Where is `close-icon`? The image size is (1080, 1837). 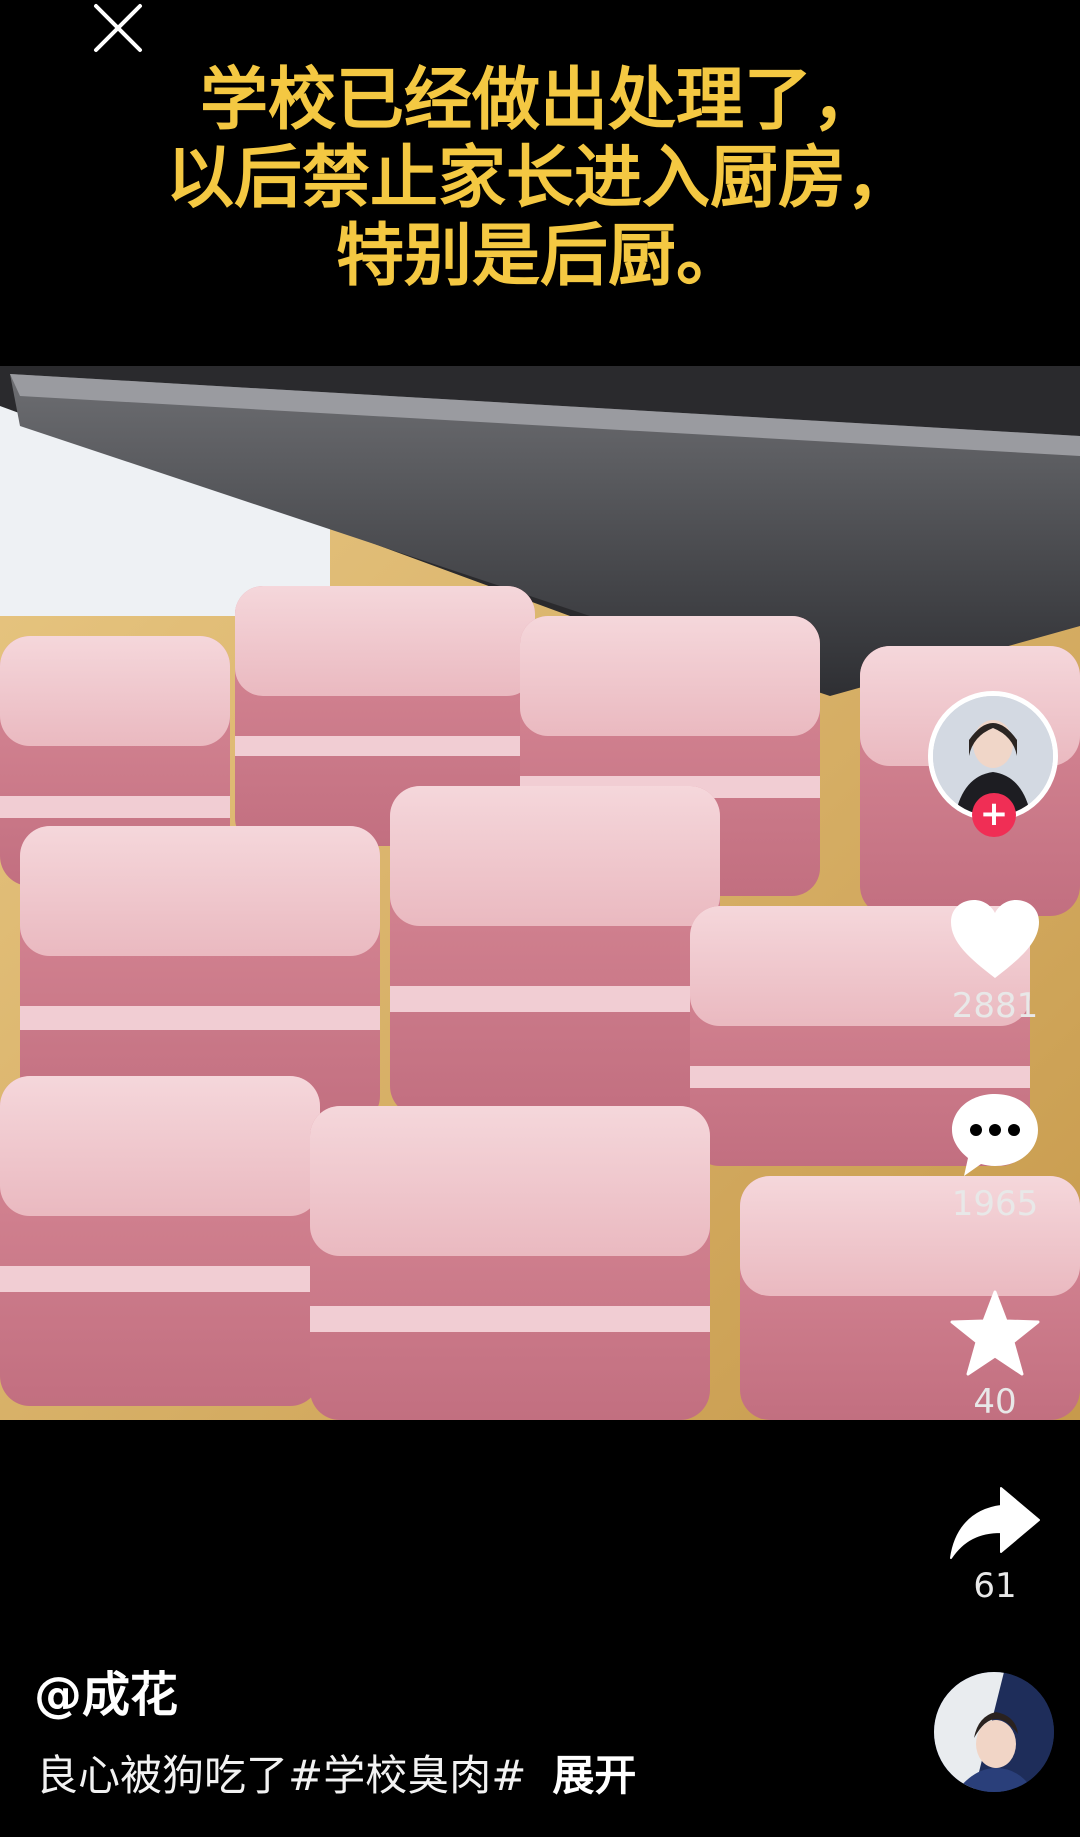 close-icon is located at coordinates (118, 28).